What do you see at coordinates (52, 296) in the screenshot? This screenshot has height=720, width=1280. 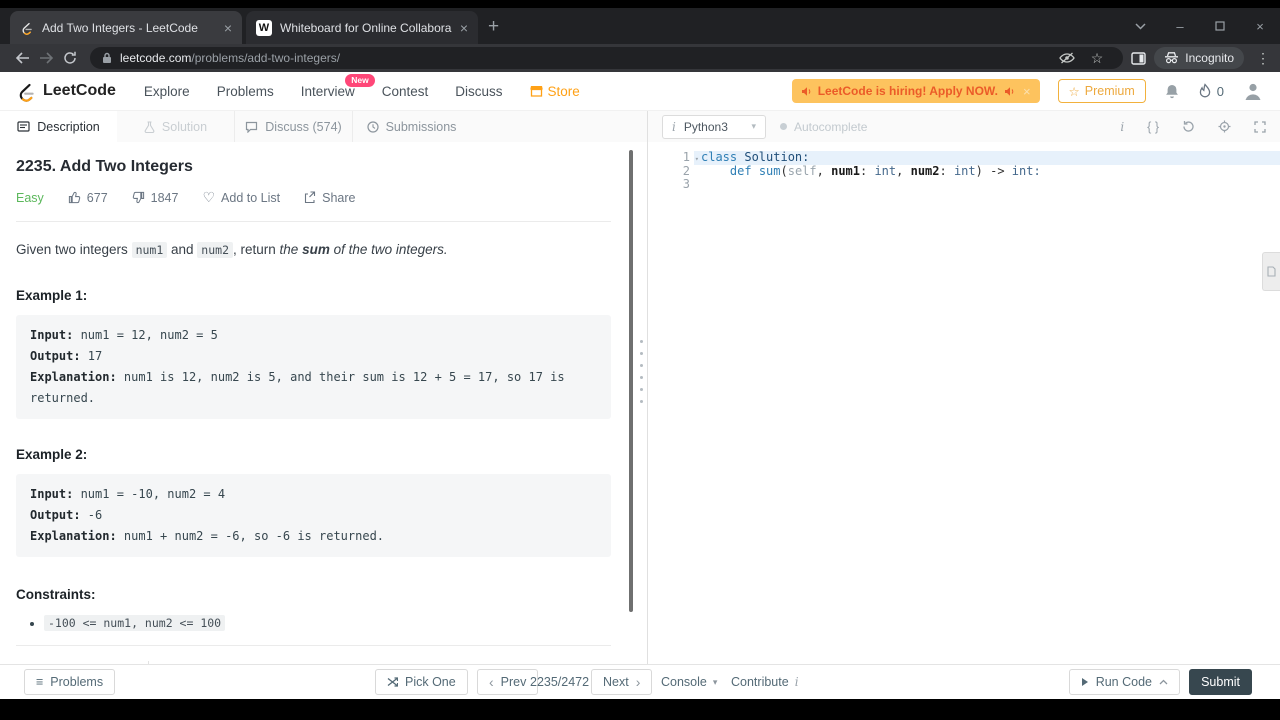 I see `example-heading: Example 1:` at bounding box center [52, 296].